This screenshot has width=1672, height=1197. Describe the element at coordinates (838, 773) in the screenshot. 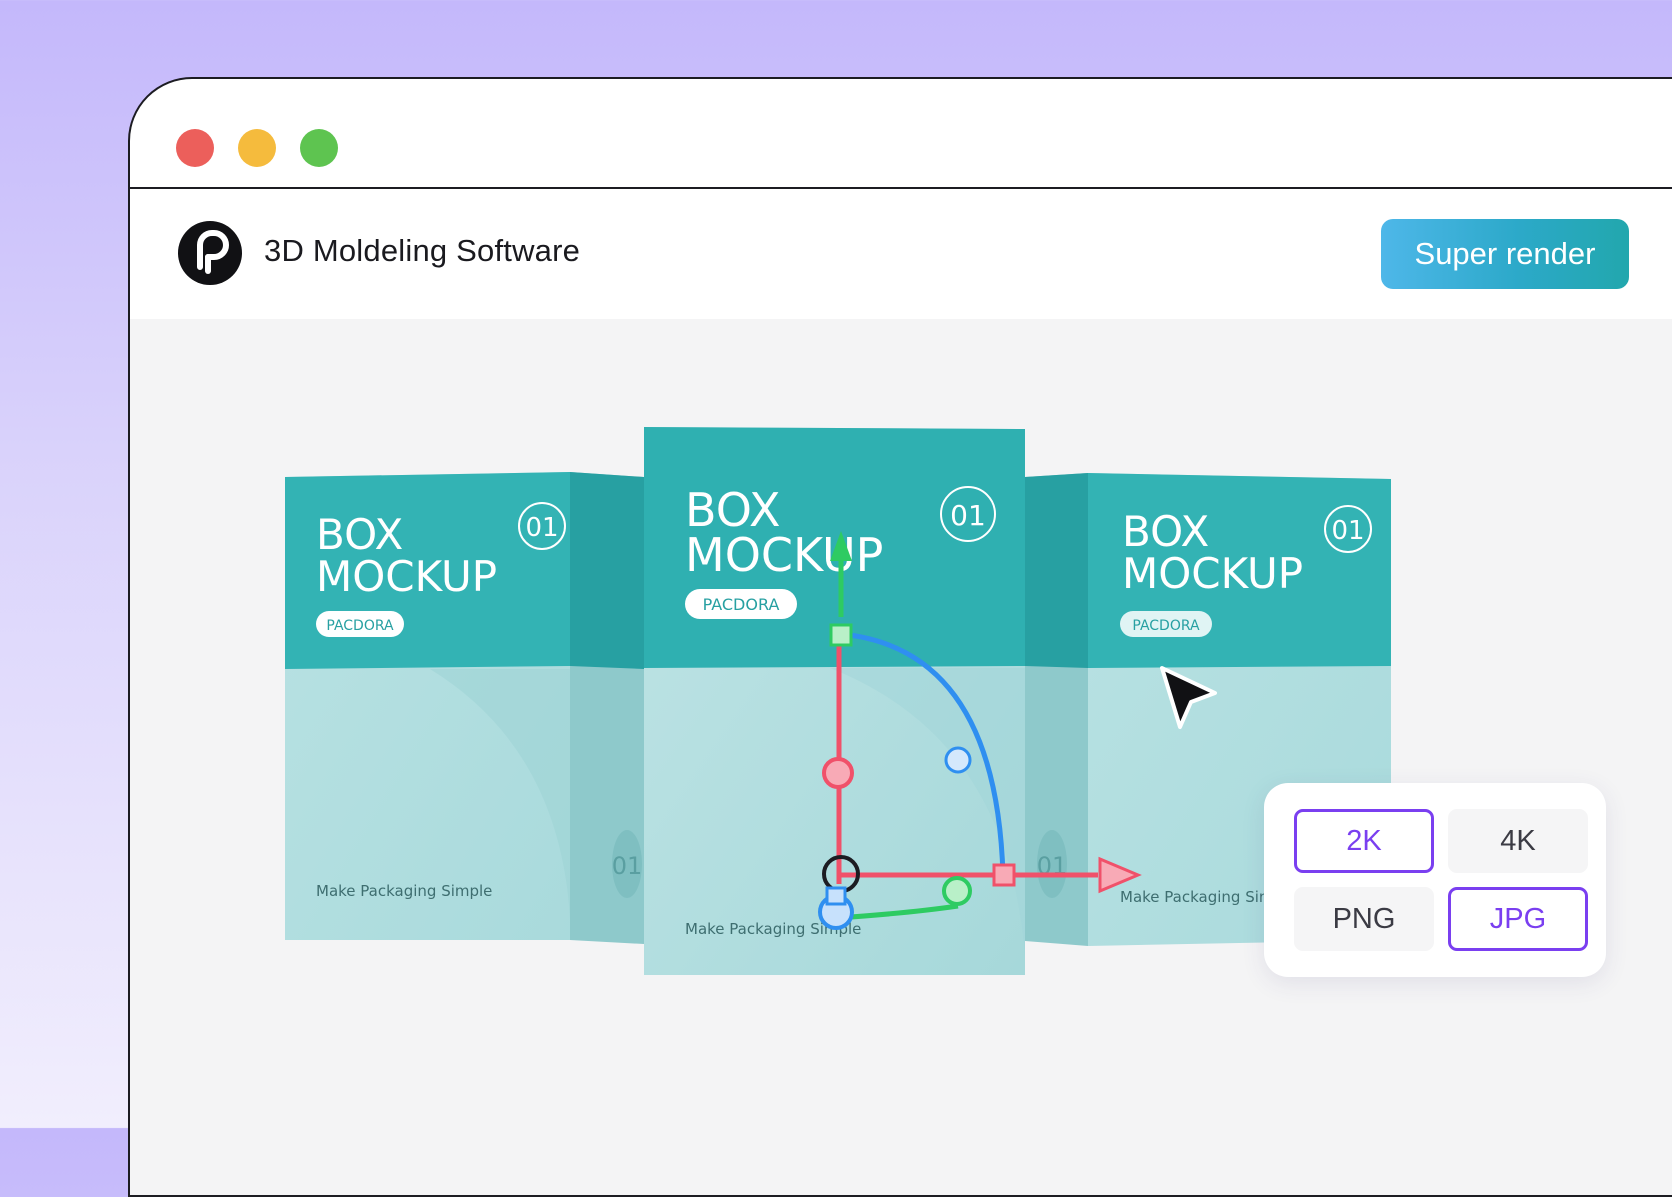

I see `x-rotation-handle` at that location.